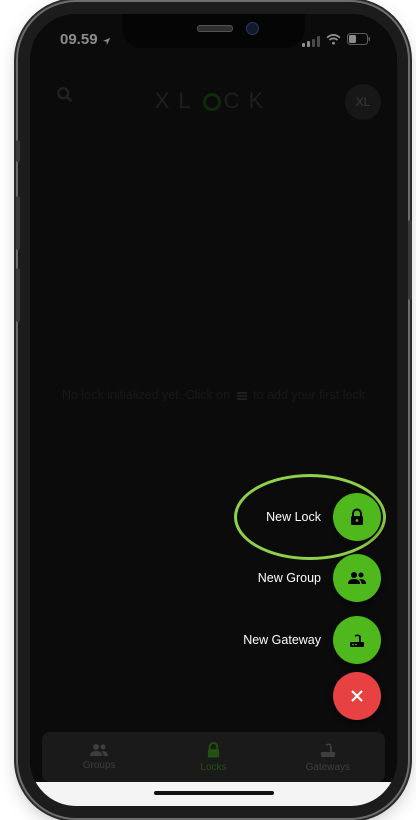  What do you see at coordinates (215, 28) in the screenshot?
I see `speaker-grille` at bounding box center [215, 28].